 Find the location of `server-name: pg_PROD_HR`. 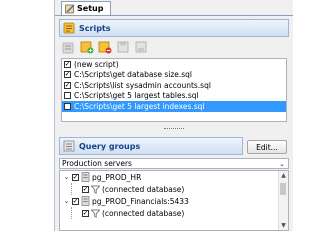

server-name: pg_PROD_HR is located at coordinates (117, 177).